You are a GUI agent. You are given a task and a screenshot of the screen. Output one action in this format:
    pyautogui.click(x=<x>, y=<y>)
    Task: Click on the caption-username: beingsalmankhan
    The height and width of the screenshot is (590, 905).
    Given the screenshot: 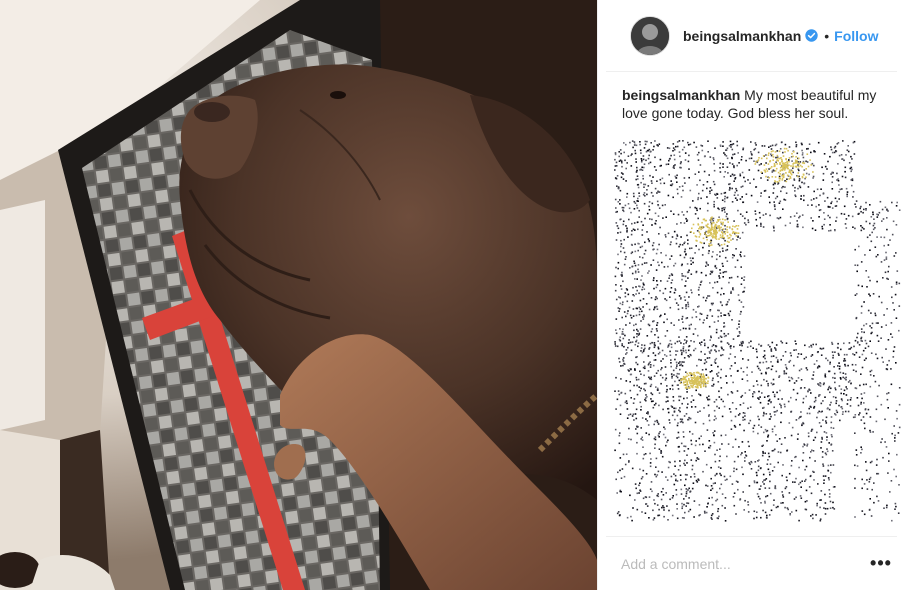 What is the action you would take?
    pyautogui.click(x=681, y=95)
    